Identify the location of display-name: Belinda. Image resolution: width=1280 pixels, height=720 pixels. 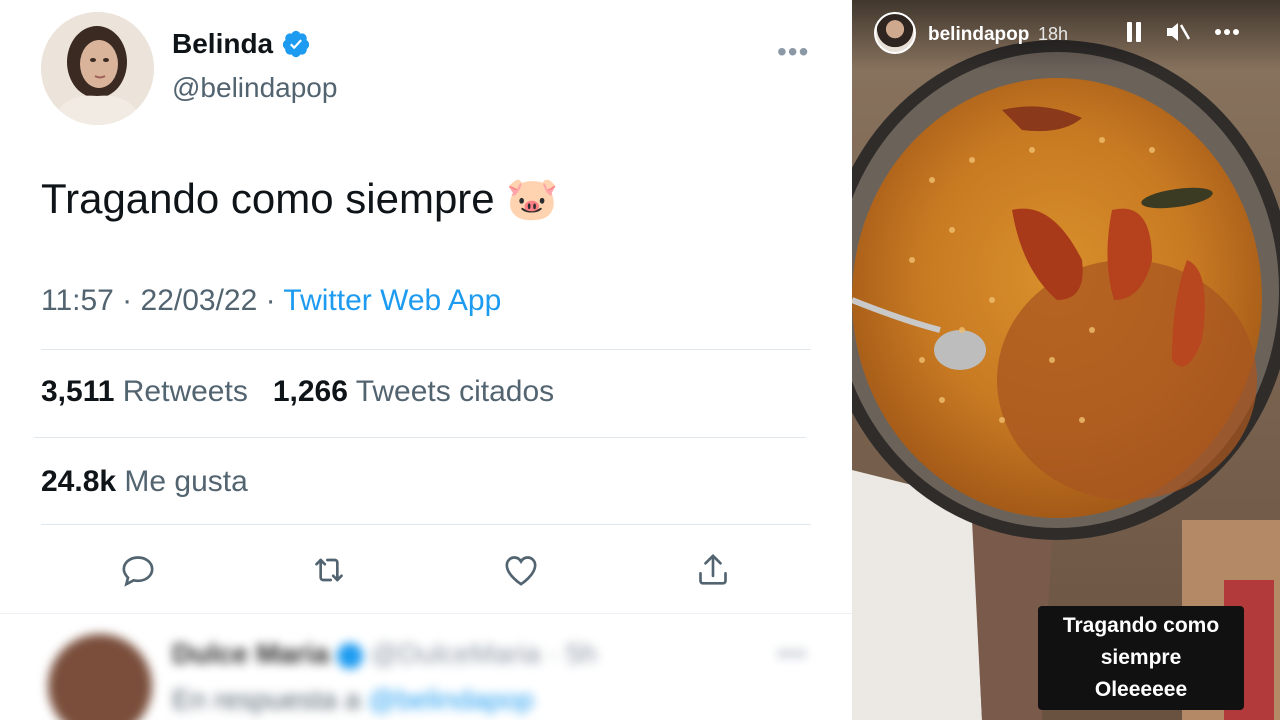
(241, 44).